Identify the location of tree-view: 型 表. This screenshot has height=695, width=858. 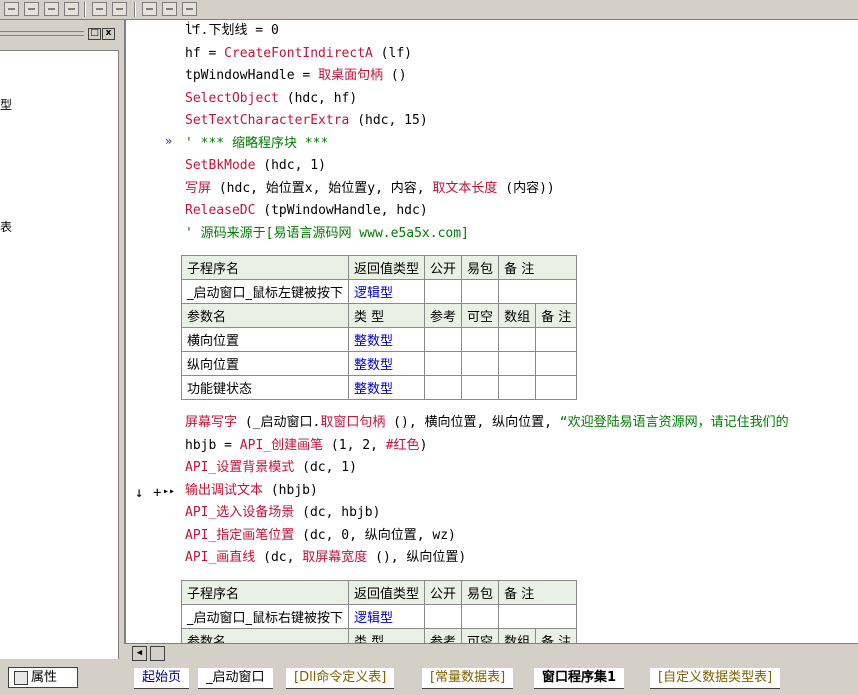
(59, 354).